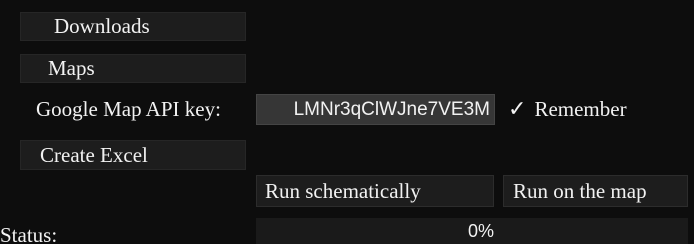 This screenshot has height=244, width=694. I want to click on api-key-input: LMNr3qClWJne7VE3M, so click(375, 109).